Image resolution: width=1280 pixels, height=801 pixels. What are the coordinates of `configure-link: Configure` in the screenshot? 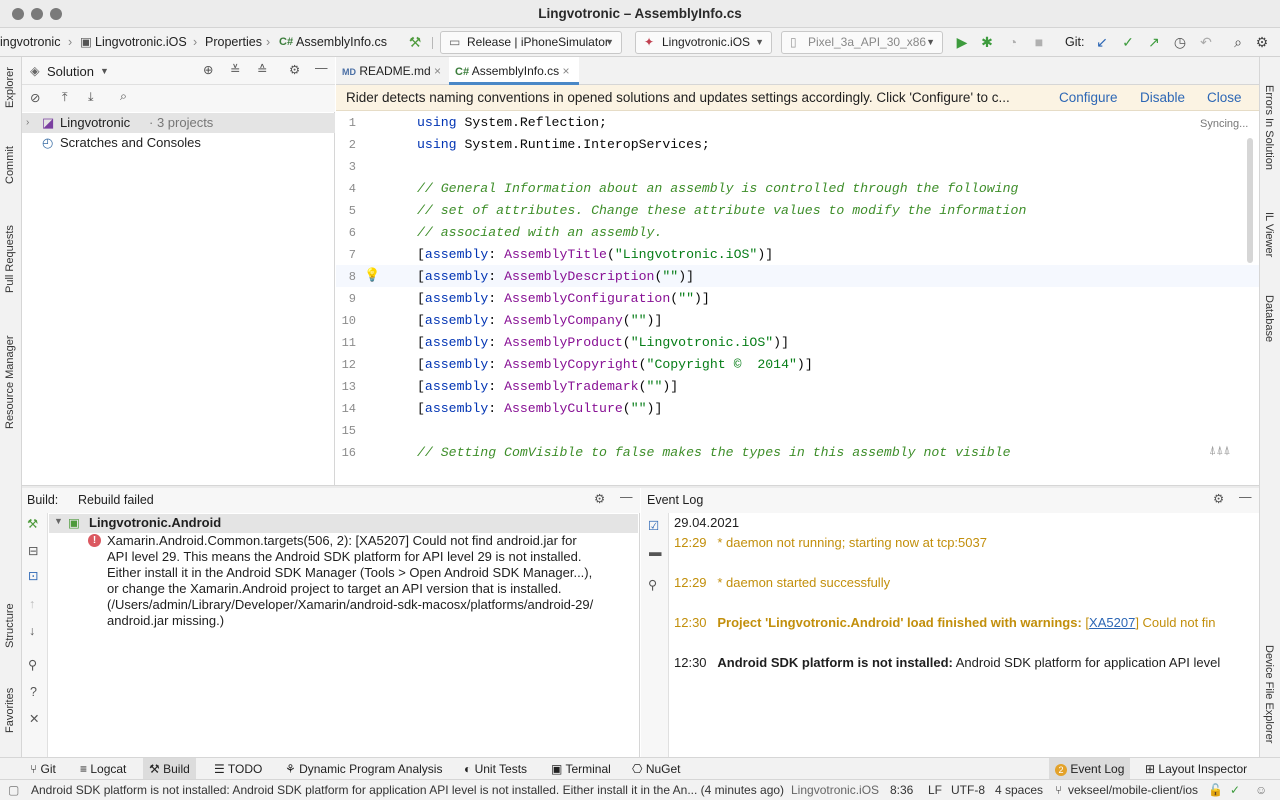 It's located at (1088, 98).